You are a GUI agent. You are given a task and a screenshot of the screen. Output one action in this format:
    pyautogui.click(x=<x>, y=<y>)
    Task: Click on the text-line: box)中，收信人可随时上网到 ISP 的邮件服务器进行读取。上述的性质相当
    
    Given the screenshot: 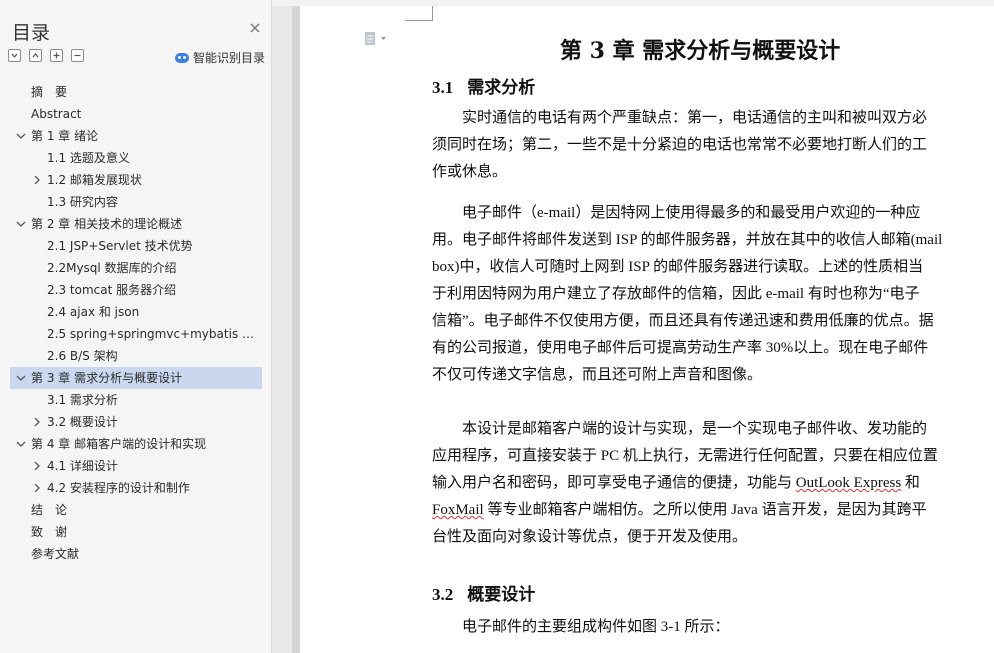 What is the action you would take?
    pyautogui.click(x=678, y=267)
    